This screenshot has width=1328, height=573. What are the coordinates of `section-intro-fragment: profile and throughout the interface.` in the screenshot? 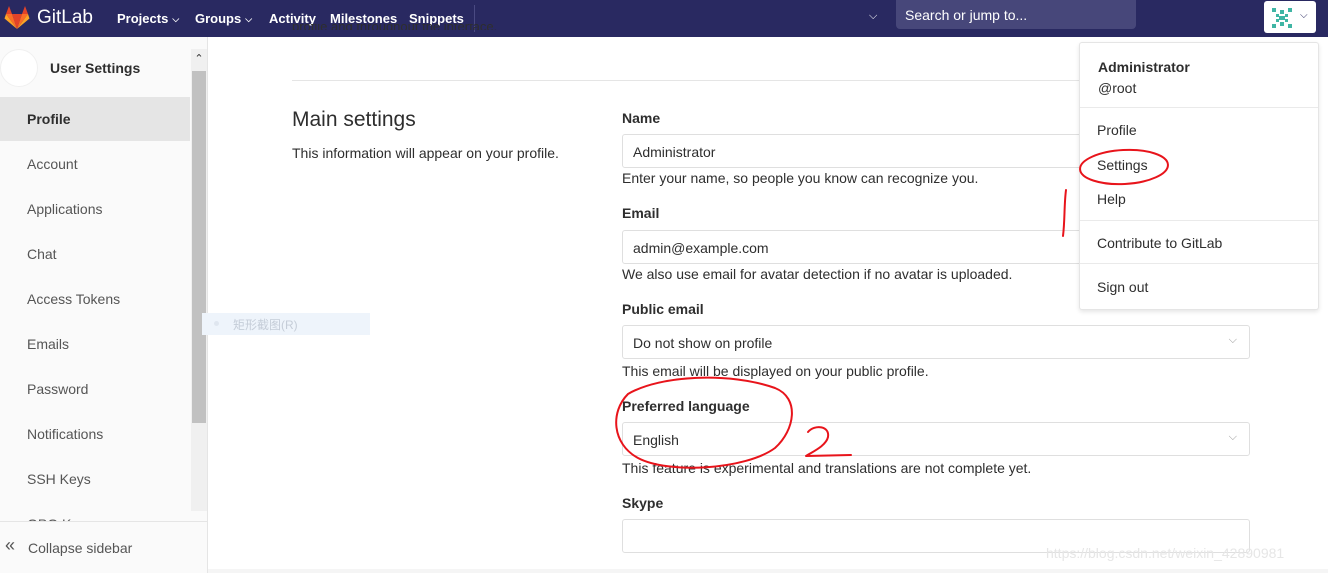 It's located at (407, 27).